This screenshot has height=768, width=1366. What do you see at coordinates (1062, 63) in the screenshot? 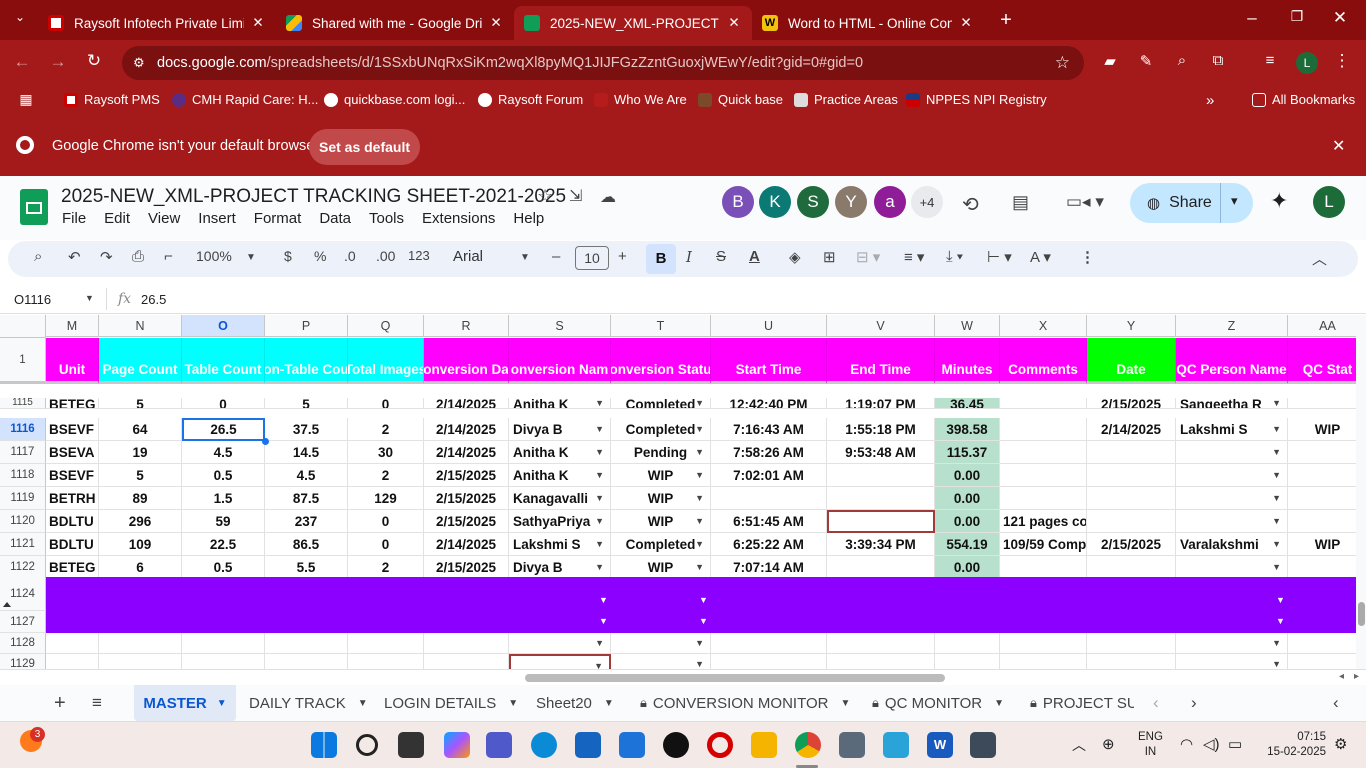
I see `bookmark-star-icon: ☆` at bounding box center [1062, 63].